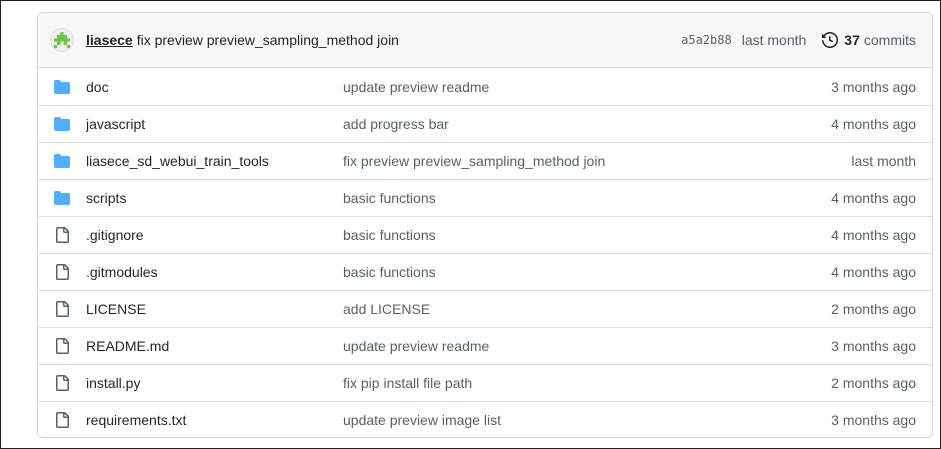 This screenshot has height=449, width=941. I want to click on commit-time: last month, so click(774, 40).